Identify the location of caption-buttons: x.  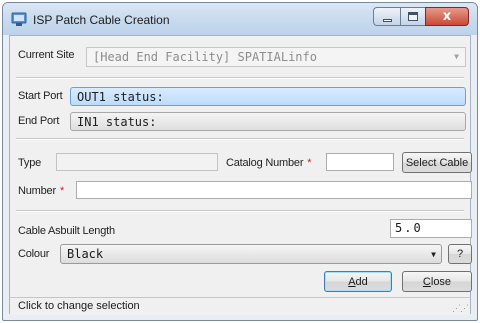
(421, 16).